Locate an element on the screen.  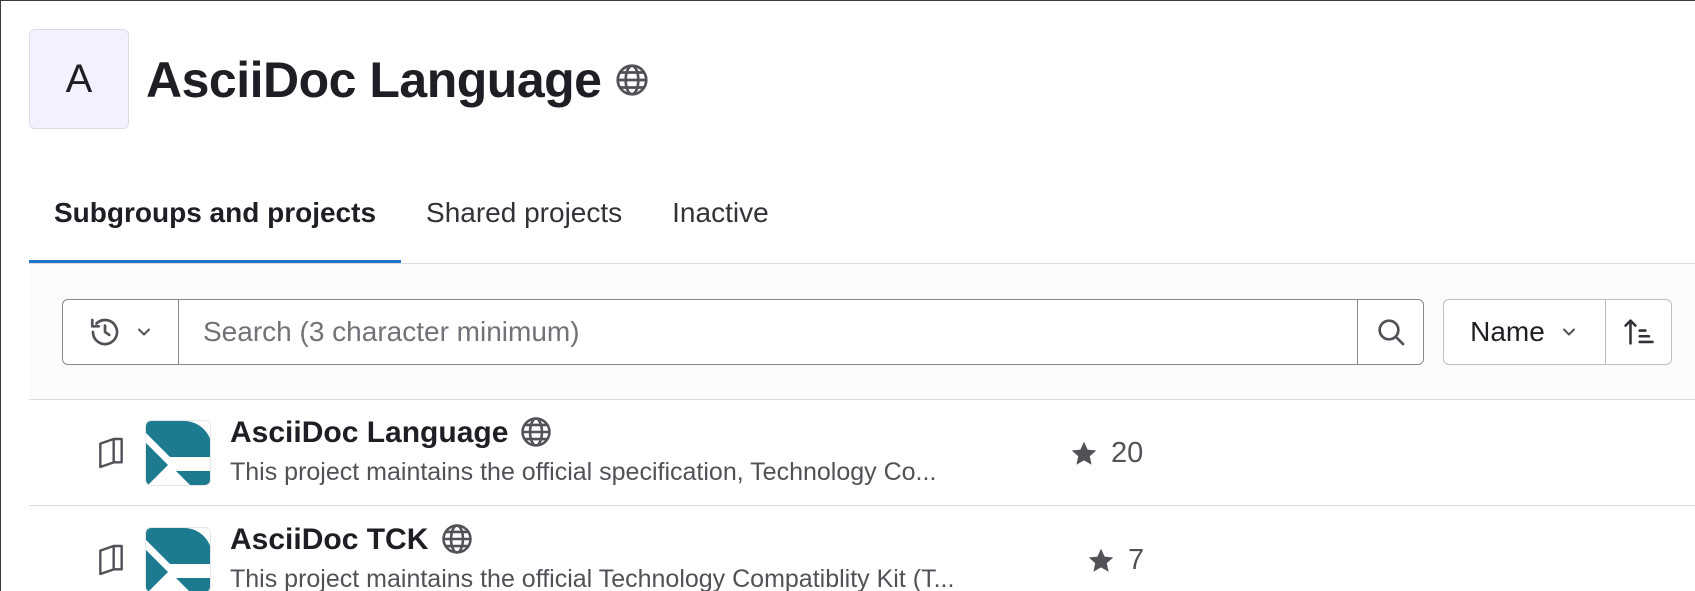
project-name-link: AsciiDoc Language is located at coordinates (369, 433).